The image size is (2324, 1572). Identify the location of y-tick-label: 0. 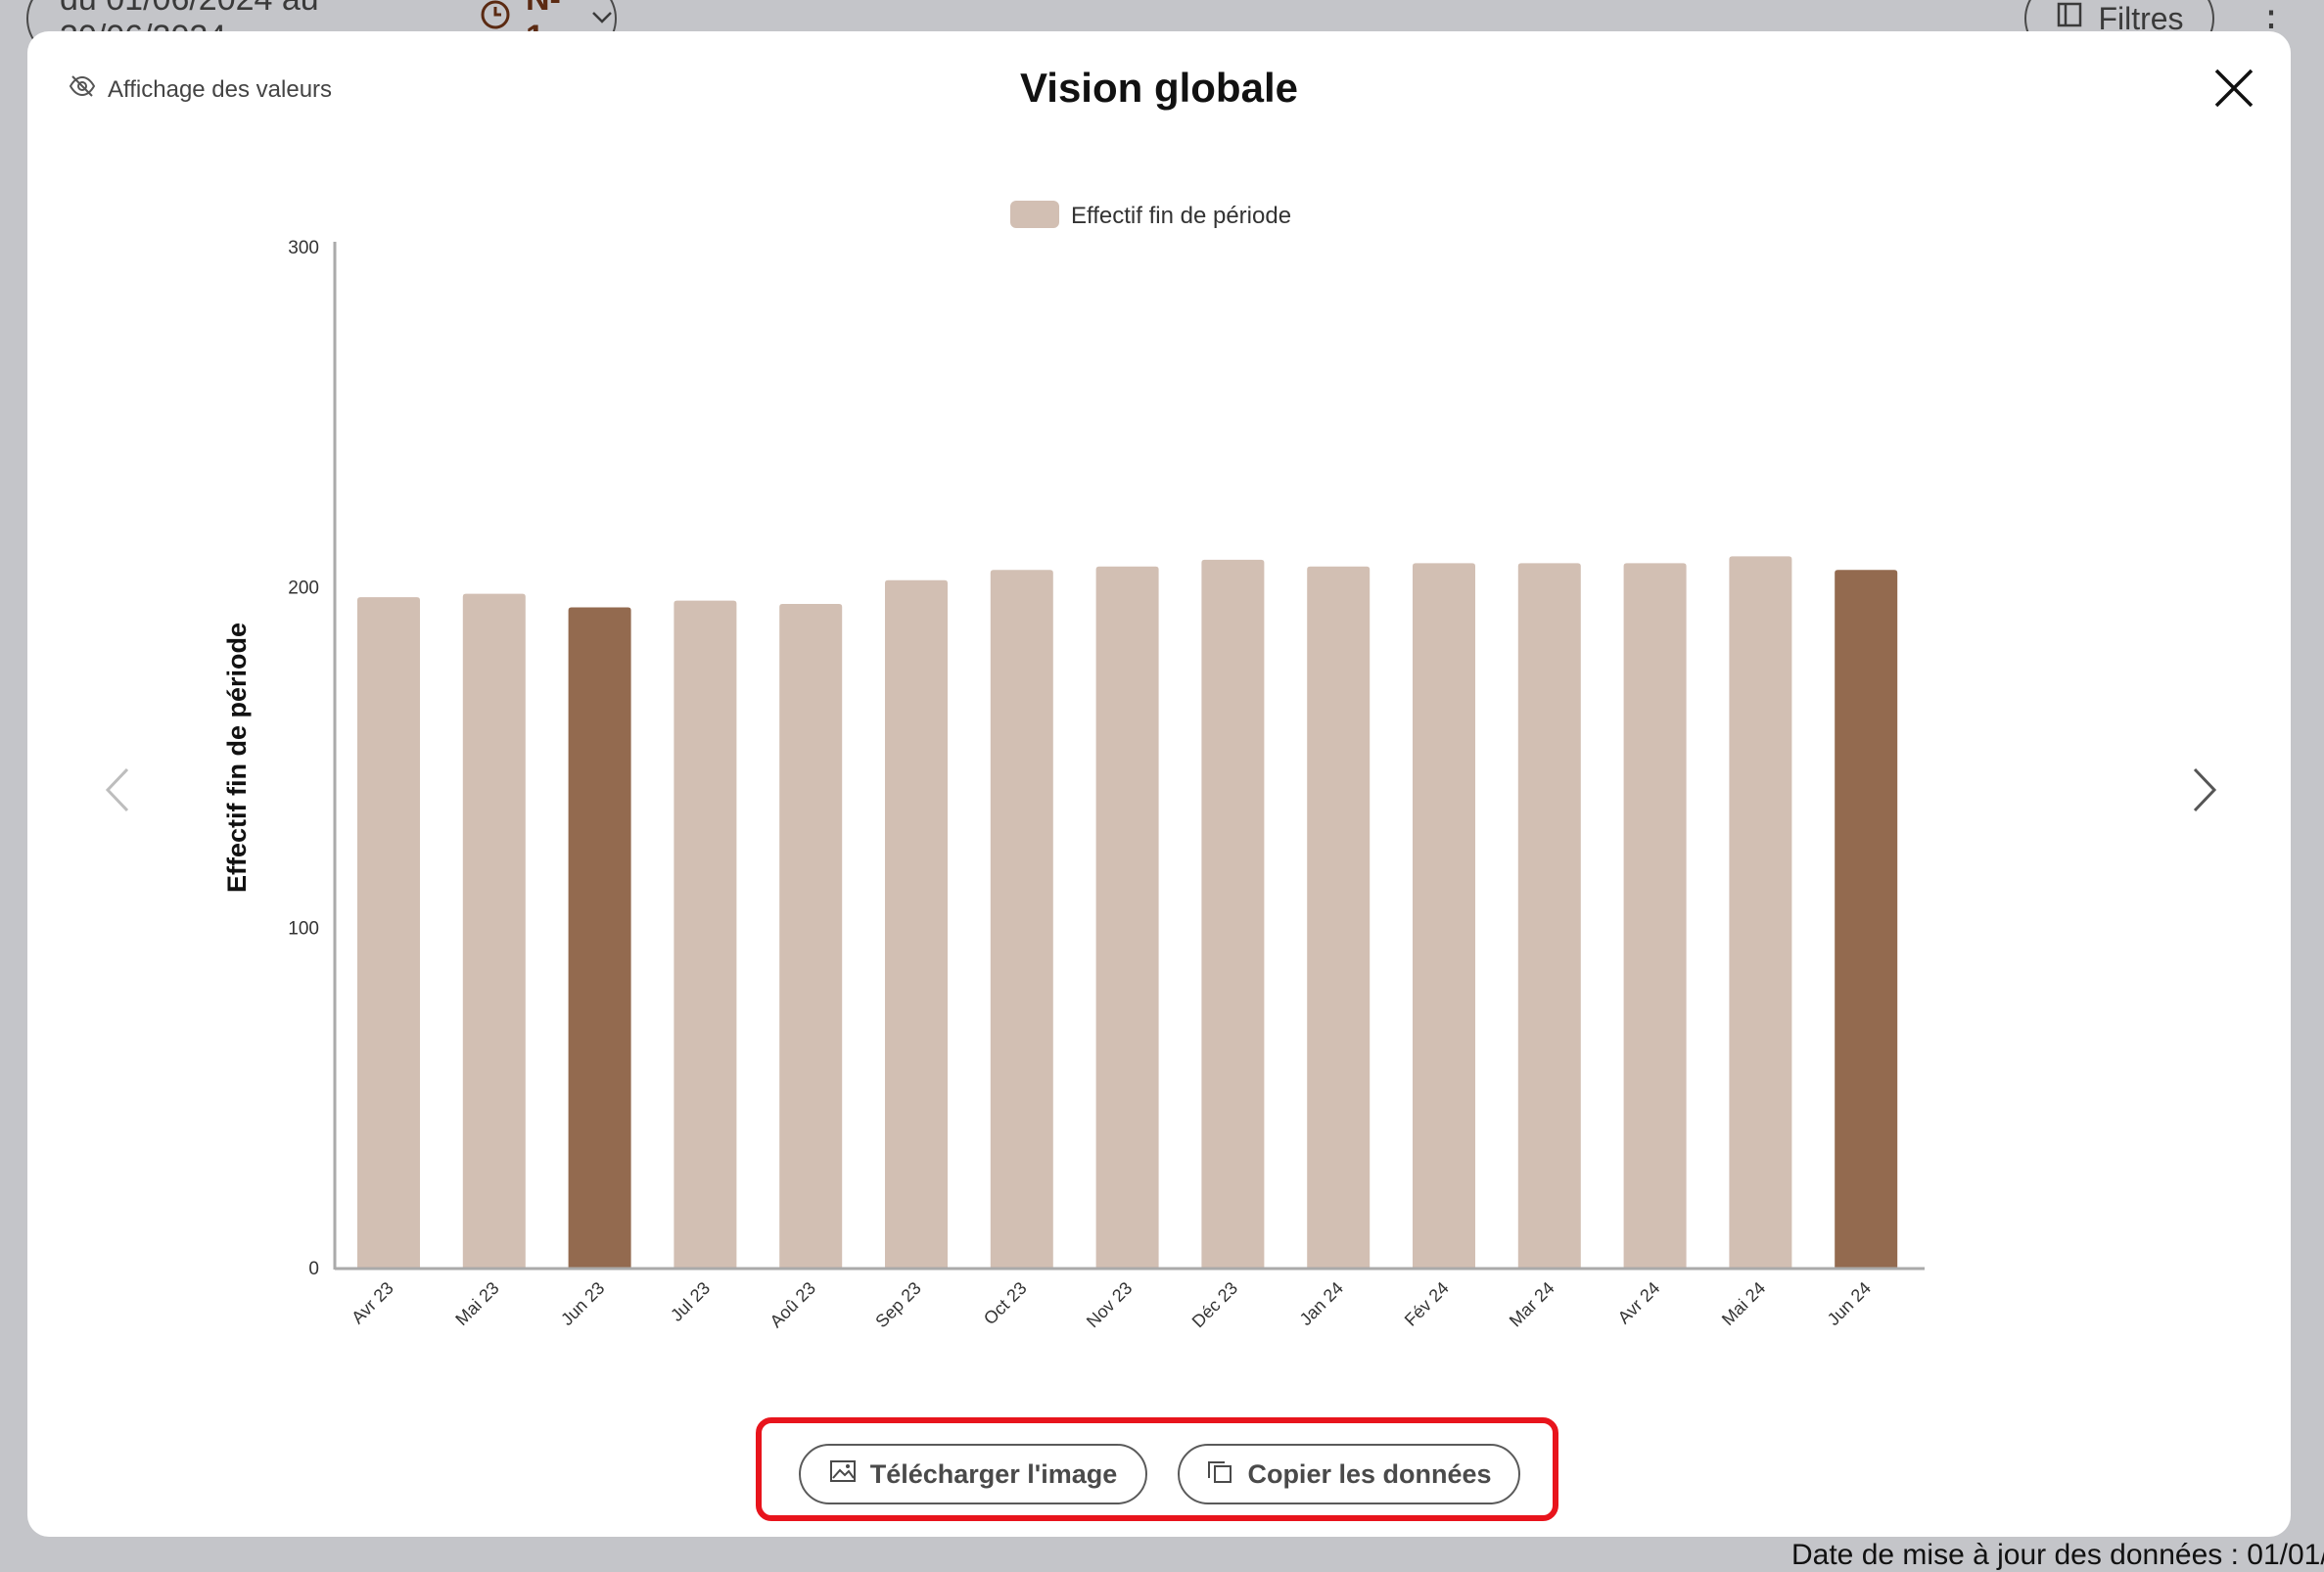
(313, 1269).